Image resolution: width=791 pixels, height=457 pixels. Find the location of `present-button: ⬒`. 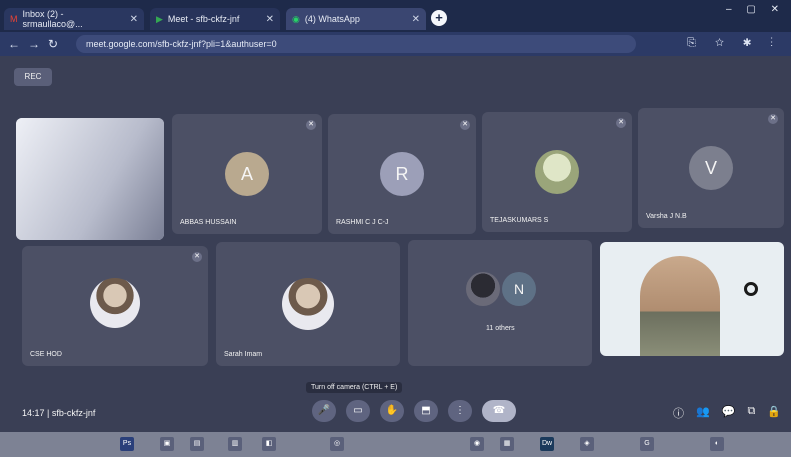

present-button: ⬒ is located at coordinates (426, 411).